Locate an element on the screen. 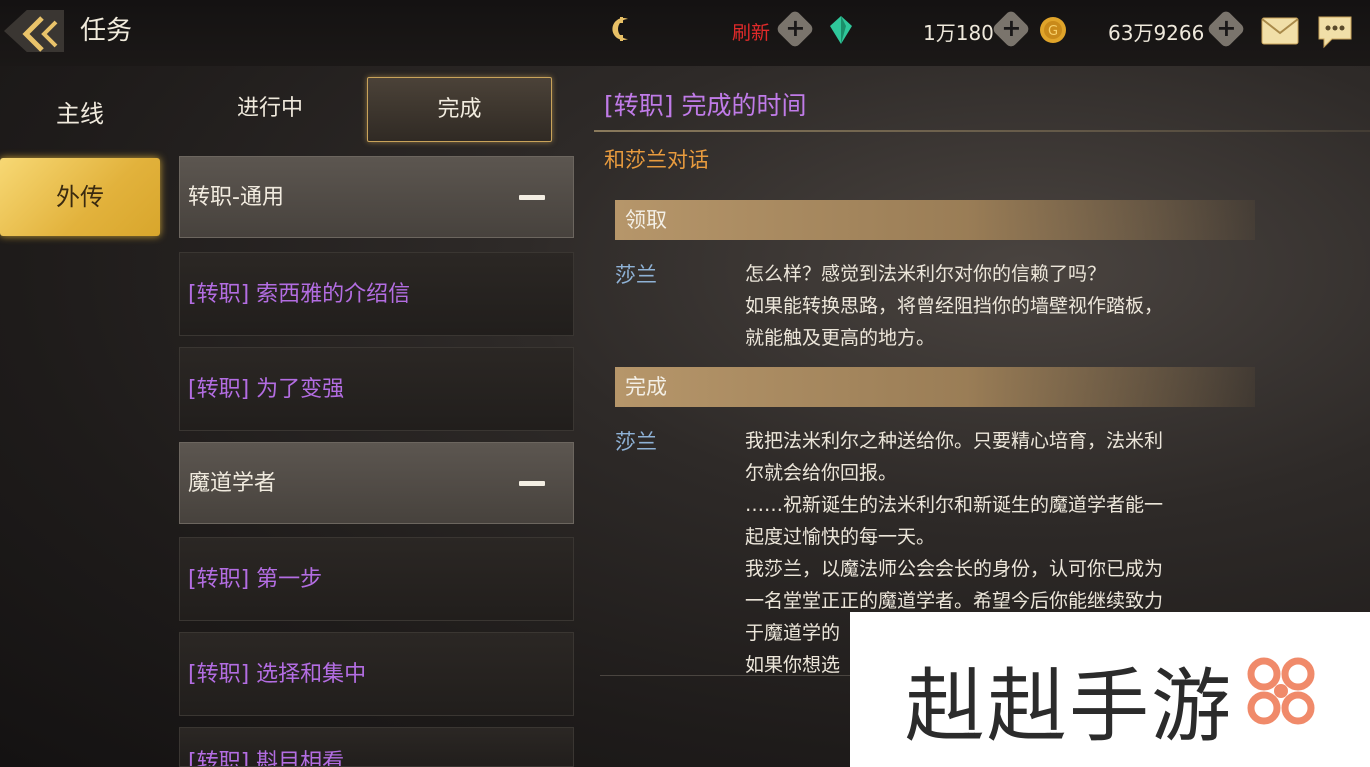 The height and width of the screenshot is (767, 1370). dialogue-line: 如果你想选 is located at coordinates (793, 665).